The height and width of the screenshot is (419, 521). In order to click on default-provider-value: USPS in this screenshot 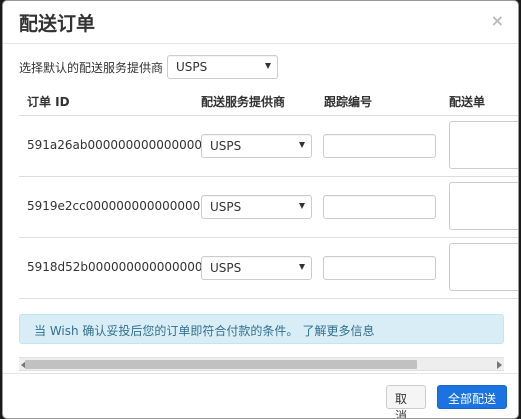, I will do `click(192, 67)`.